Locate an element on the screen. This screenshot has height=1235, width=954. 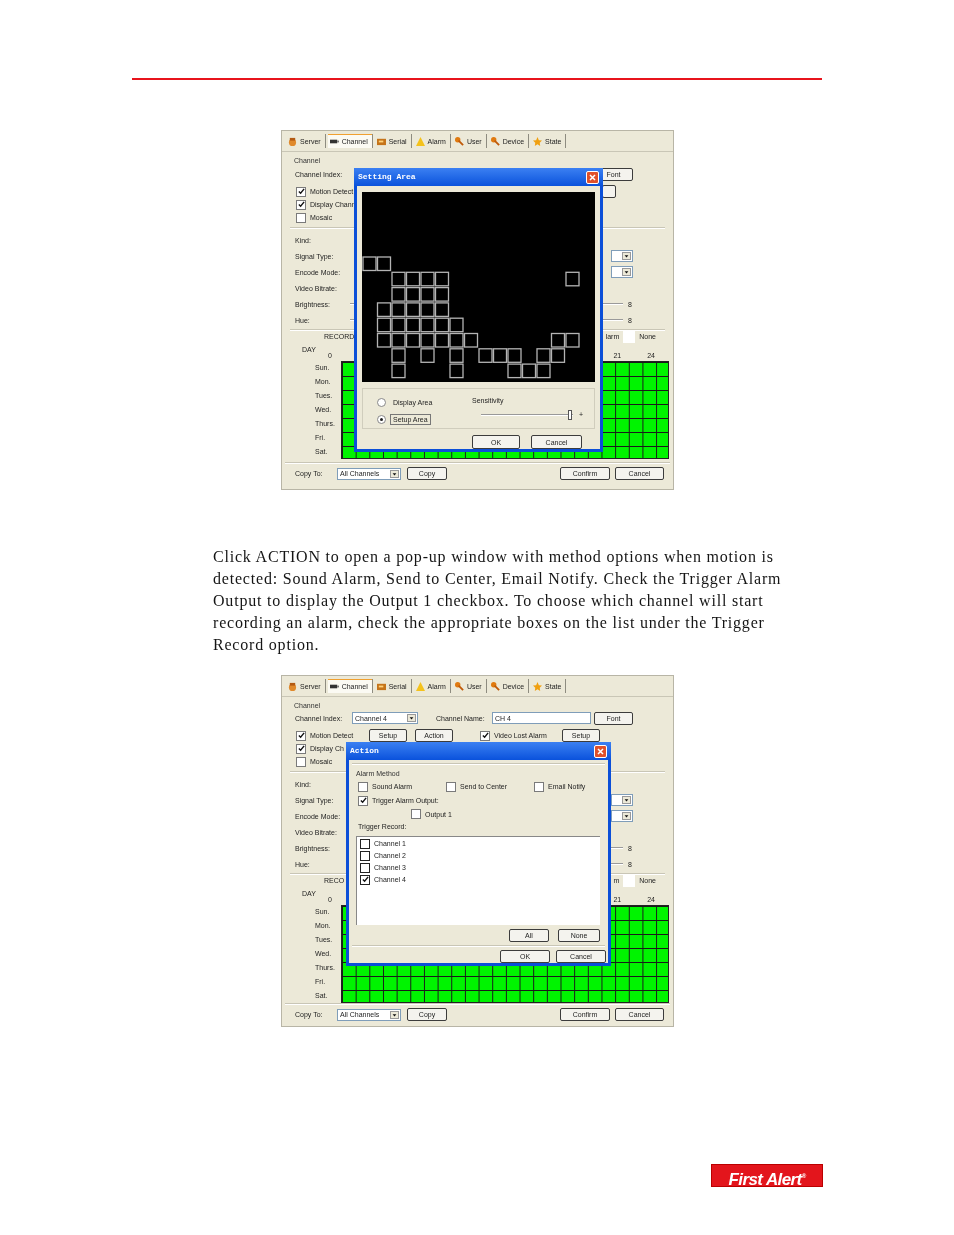
slider-thumb is located at coordinates (570, 414).